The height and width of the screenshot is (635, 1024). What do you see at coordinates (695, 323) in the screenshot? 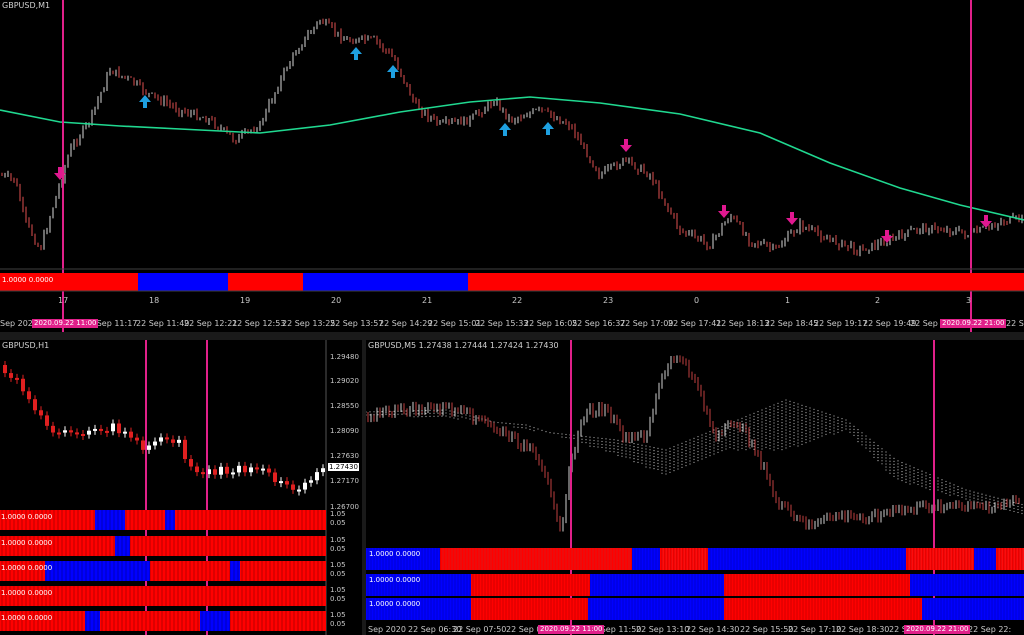
I see `time-tick-label: 22 Sep 17:41` at bounding box center [695, 323].